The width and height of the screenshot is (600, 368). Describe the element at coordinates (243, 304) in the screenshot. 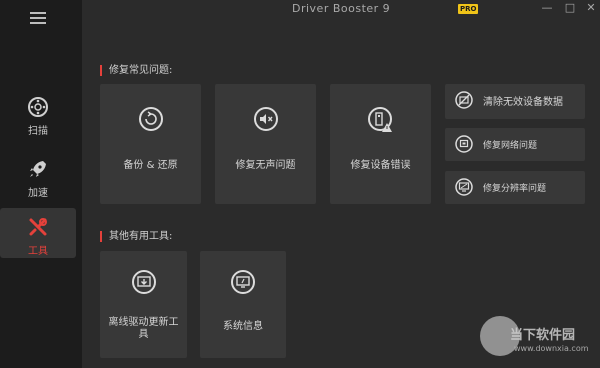

I see `system-info-card: 系统信息` at that location.